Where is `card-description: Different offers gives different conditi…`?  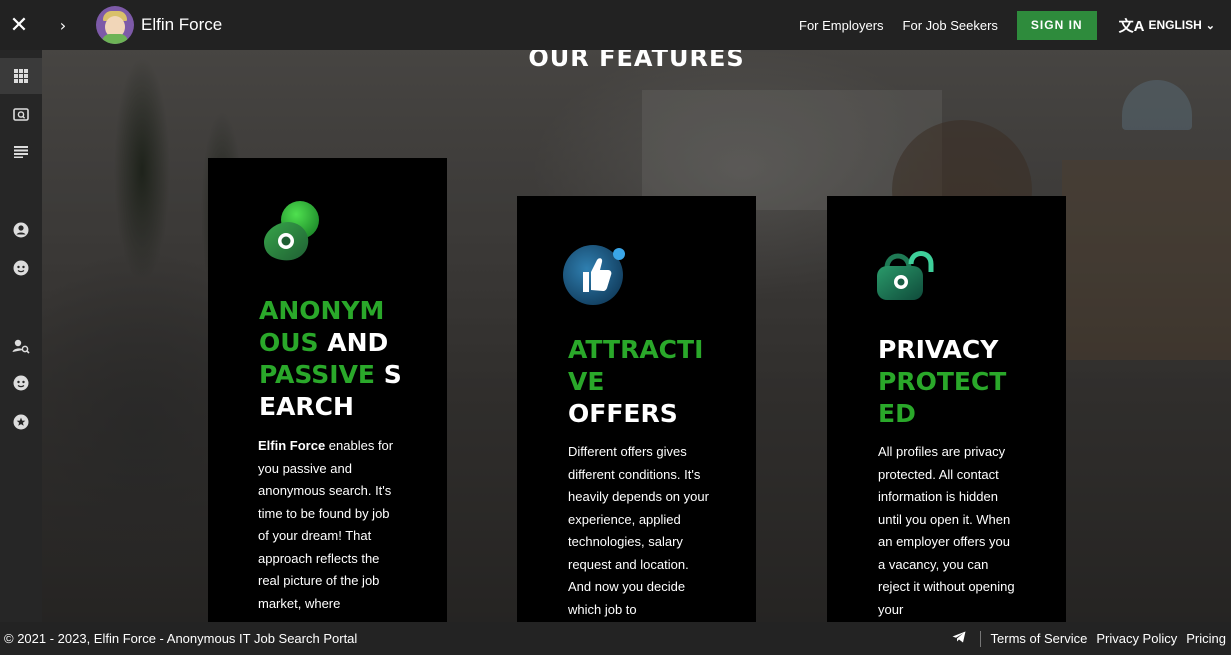
card-description: Different offers gives different conditi… is located at coordinates (638, 530).